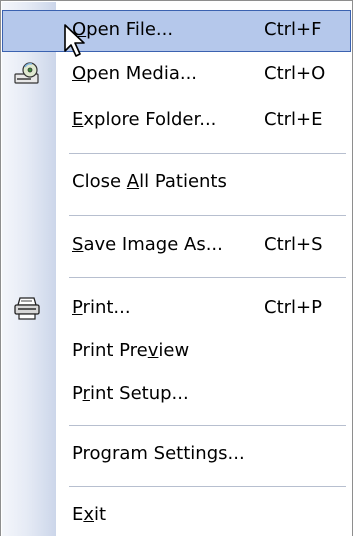 Image resolution: width=353 pixels, height=537 pixels. Describe the element at coordinates (176, 516) in the screenshot. I see `menu-item-exit: Exit` at that location.